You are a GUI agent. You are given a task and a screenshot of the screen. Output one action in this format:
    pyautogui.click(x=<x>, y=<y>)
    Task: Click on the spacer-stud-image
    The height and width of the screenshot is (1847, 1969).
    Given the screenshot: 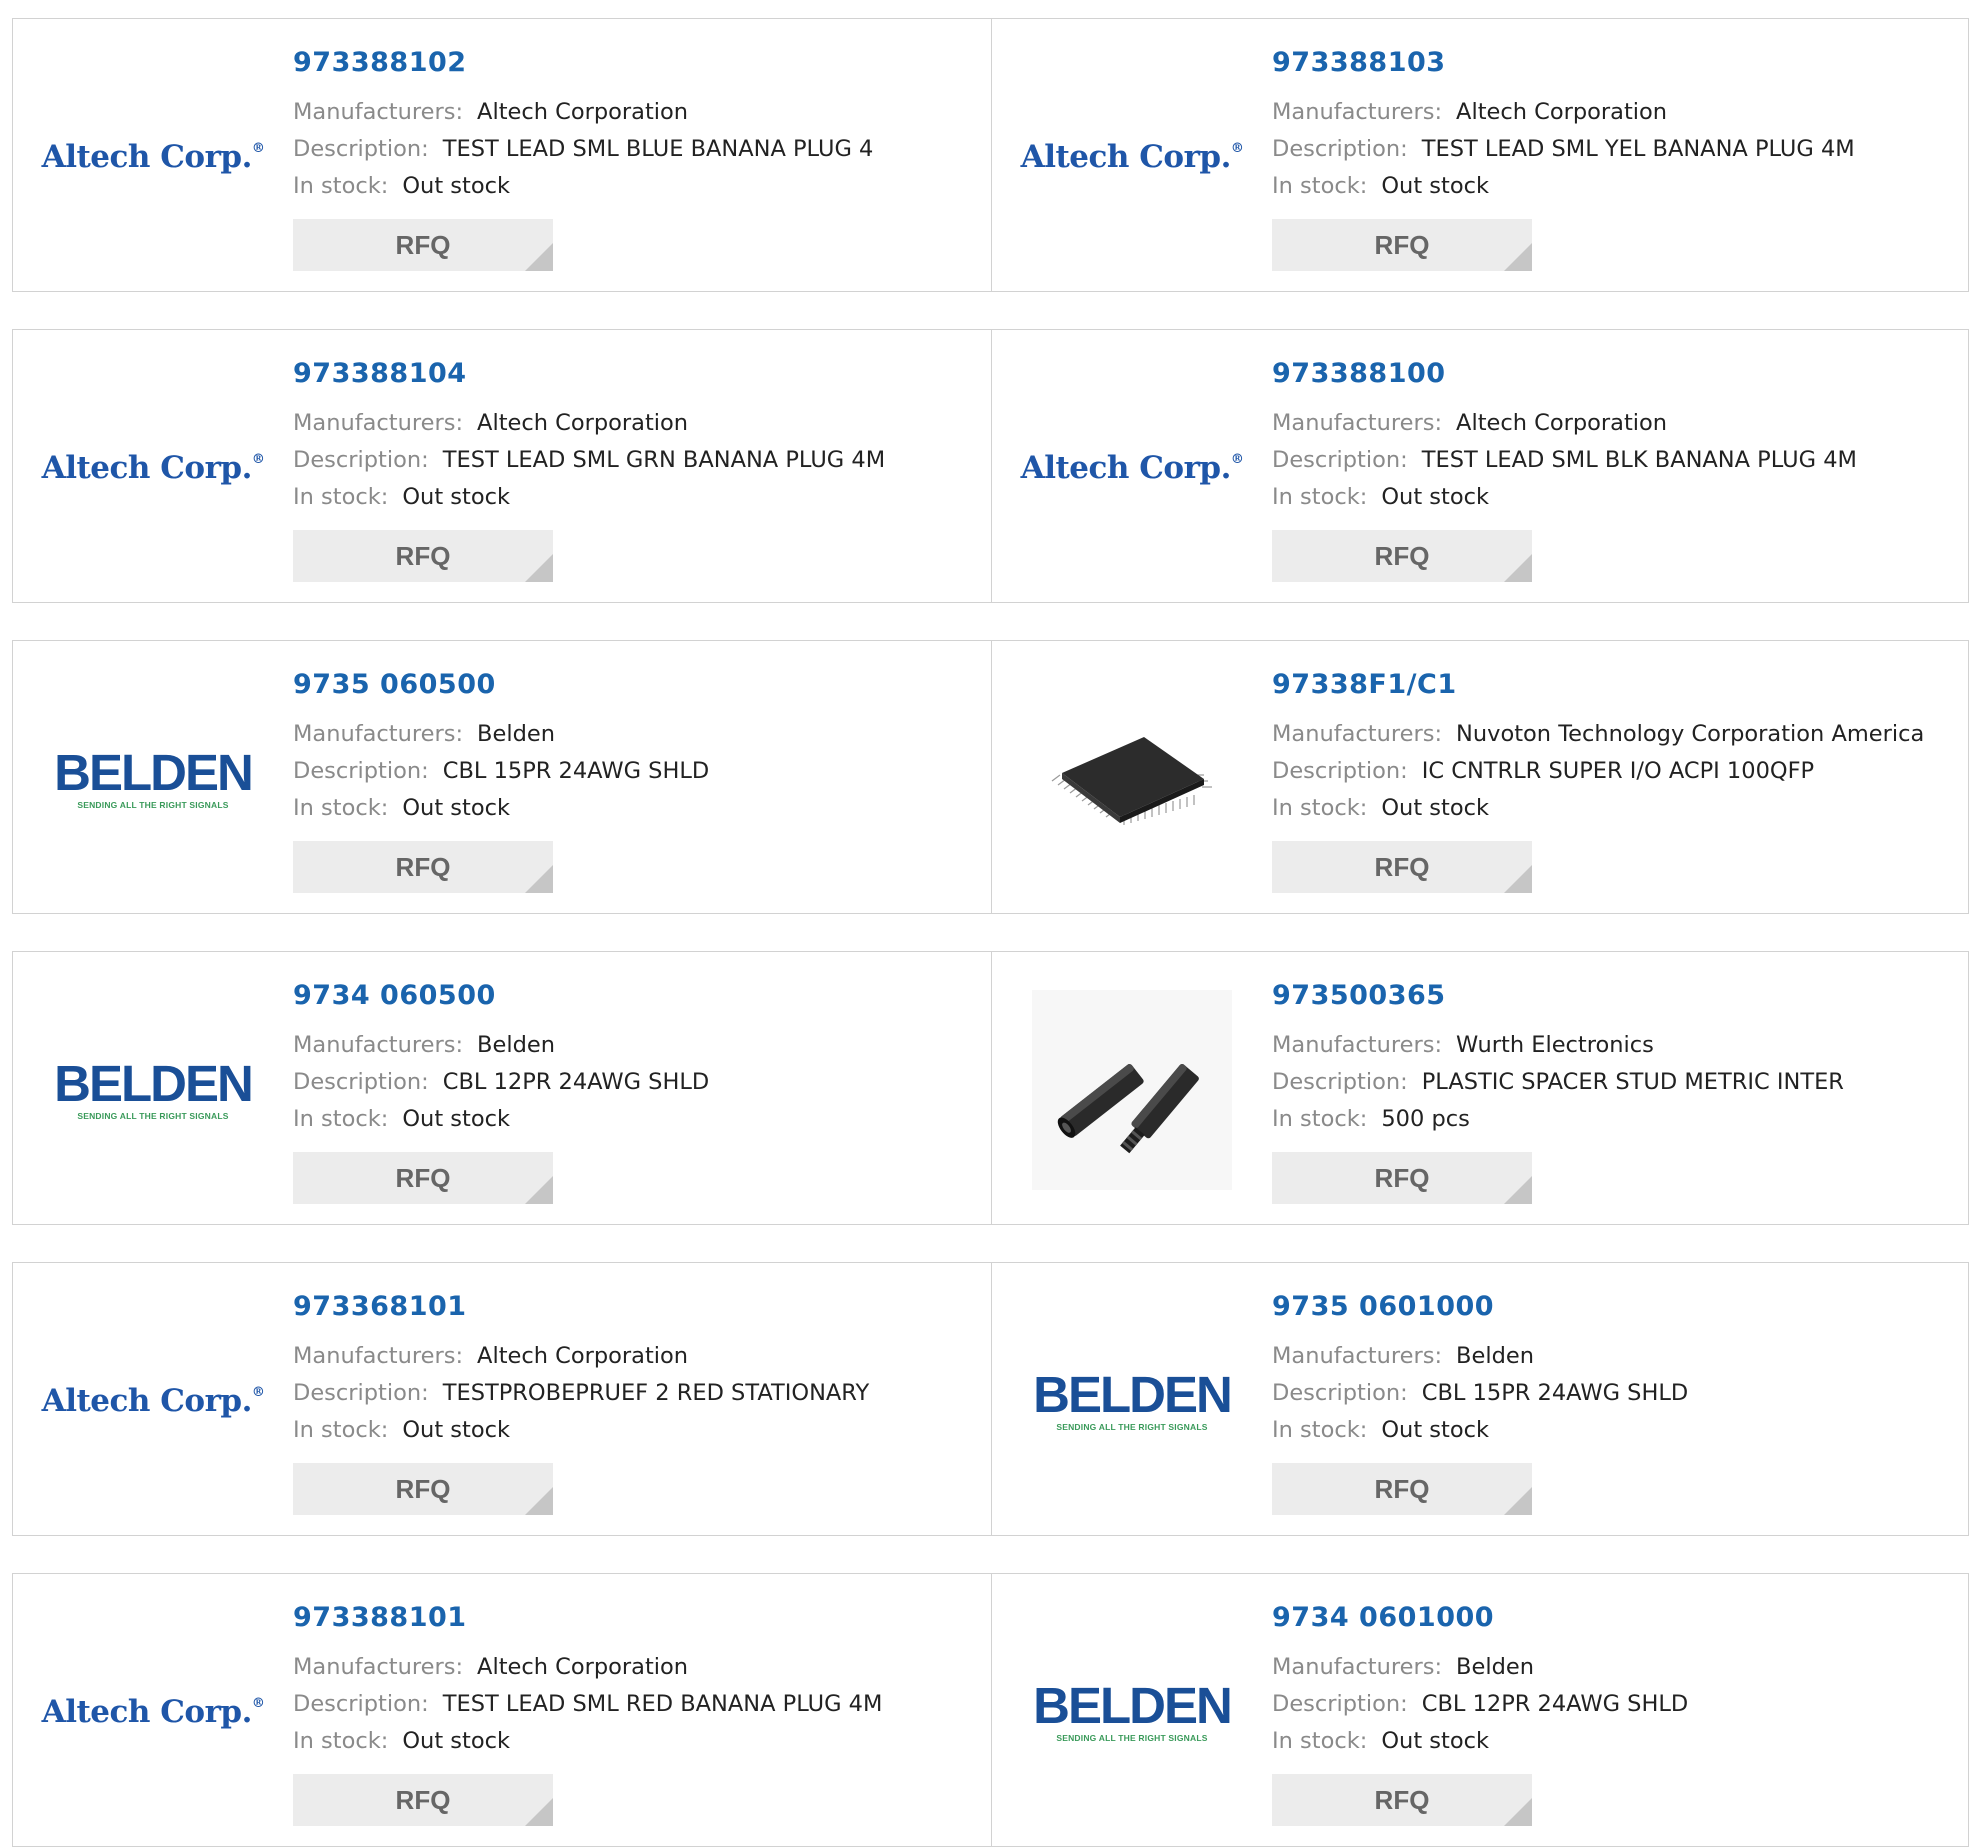 What is the action you would take?
    pyautogui.click(x=1132, y=1090)
    